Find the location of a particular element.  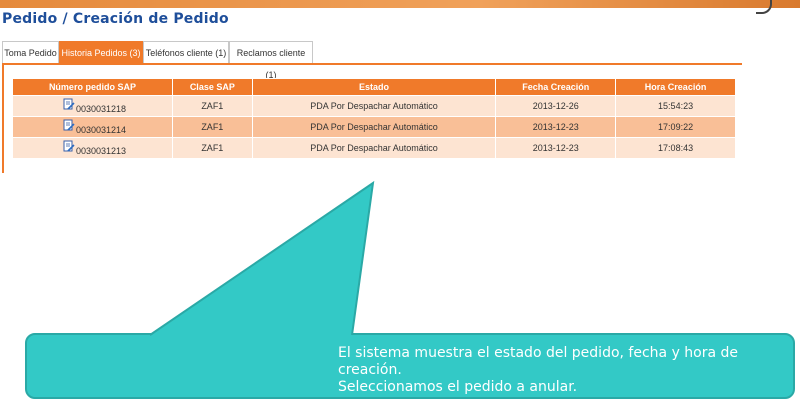

callout-line-2: Seleccionamos el pedido a anular. is located at coordinates (458, 387).